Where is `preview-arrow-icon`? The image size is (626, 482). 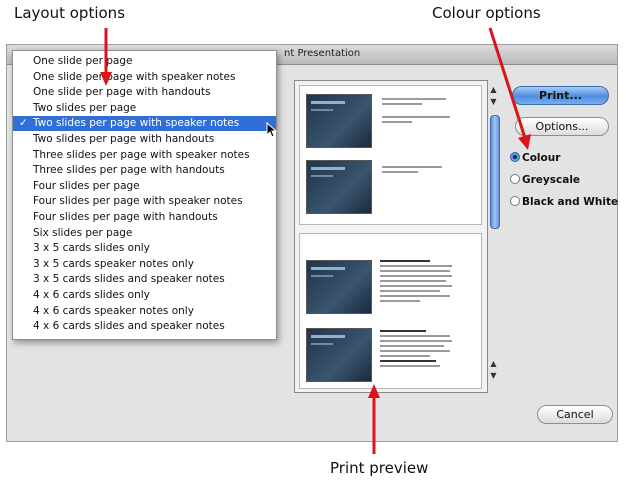 preview-arrow-icon is located at coordinates (374, 419).